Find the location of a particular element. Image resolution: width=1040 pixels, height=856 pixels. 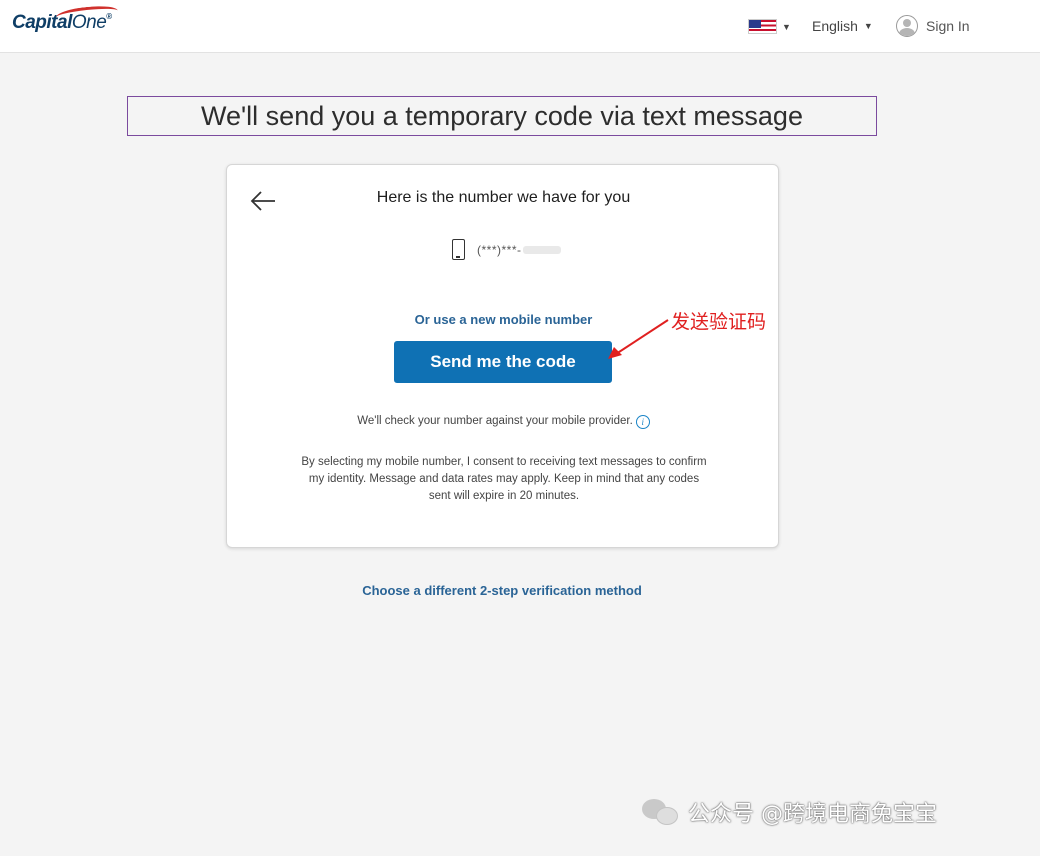

watermark-text: 公众号 @跨境电商兔宝宝 is located at coordinates (812, 814).